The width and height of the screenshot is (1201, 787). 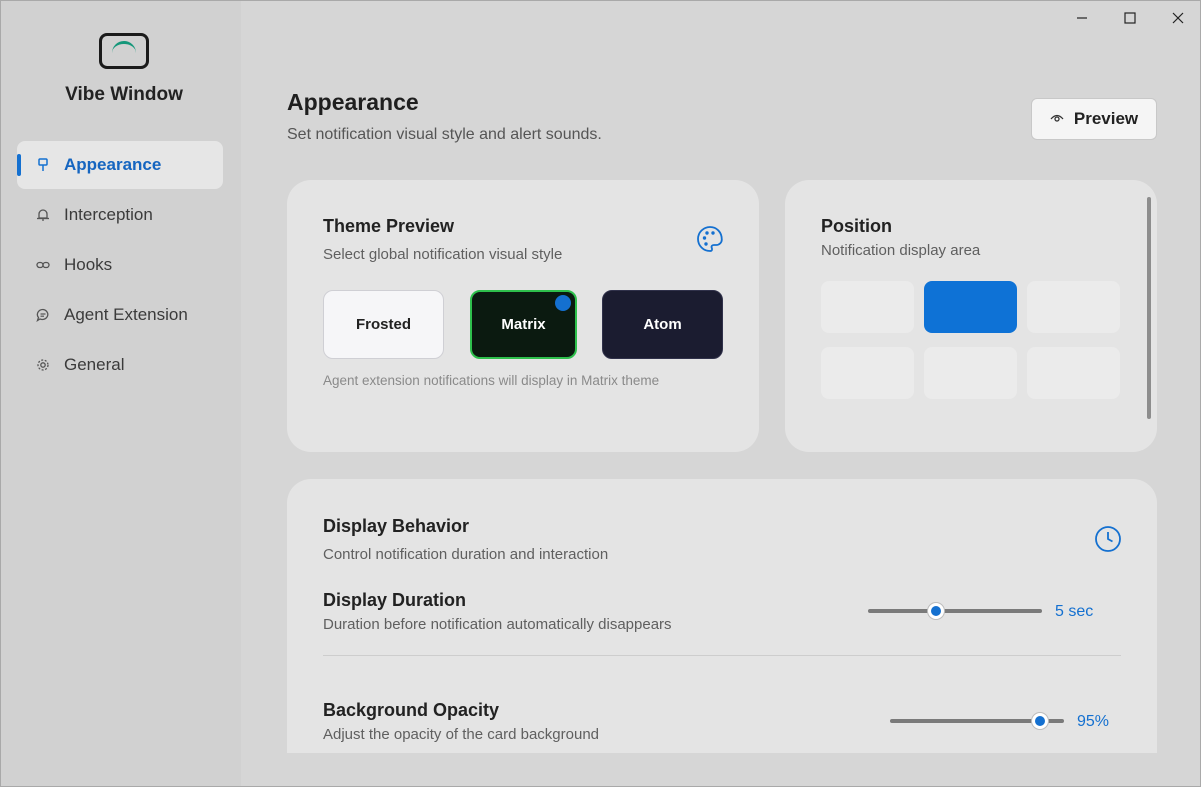 I want to click on sidebar-item-interception: Interception, so click(x=120, y=215).